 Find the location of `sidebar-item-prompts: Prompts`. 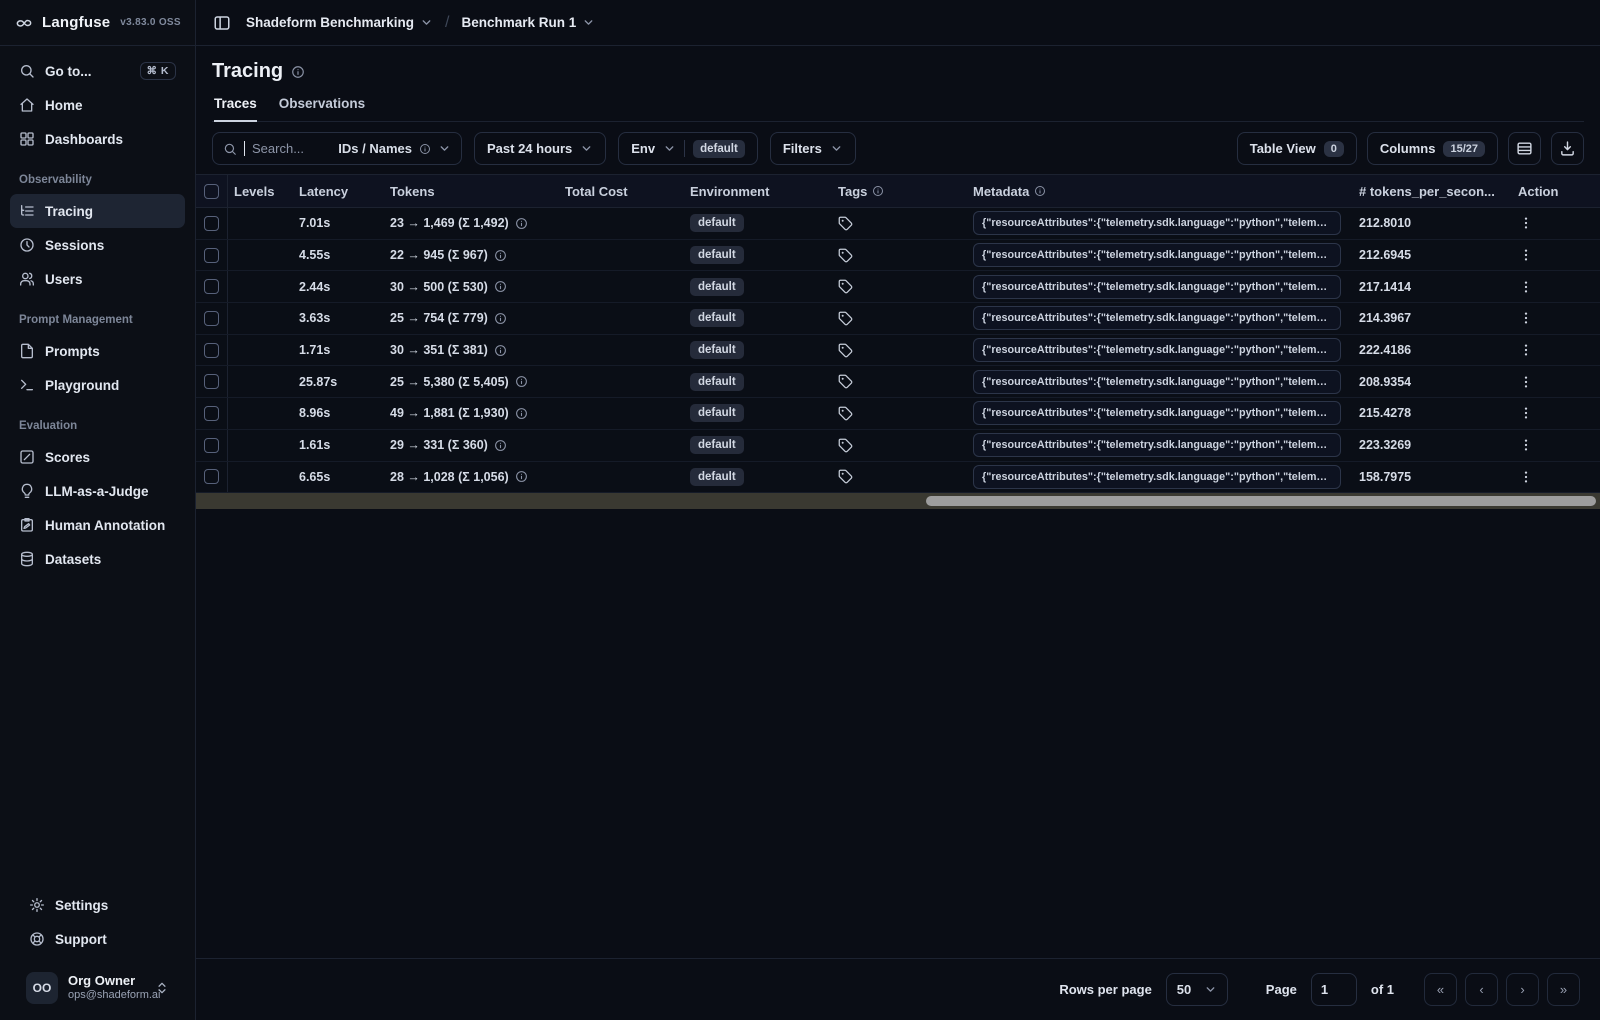

sidebar-item-prompts: Prompts is located at coordinates (97, 351).